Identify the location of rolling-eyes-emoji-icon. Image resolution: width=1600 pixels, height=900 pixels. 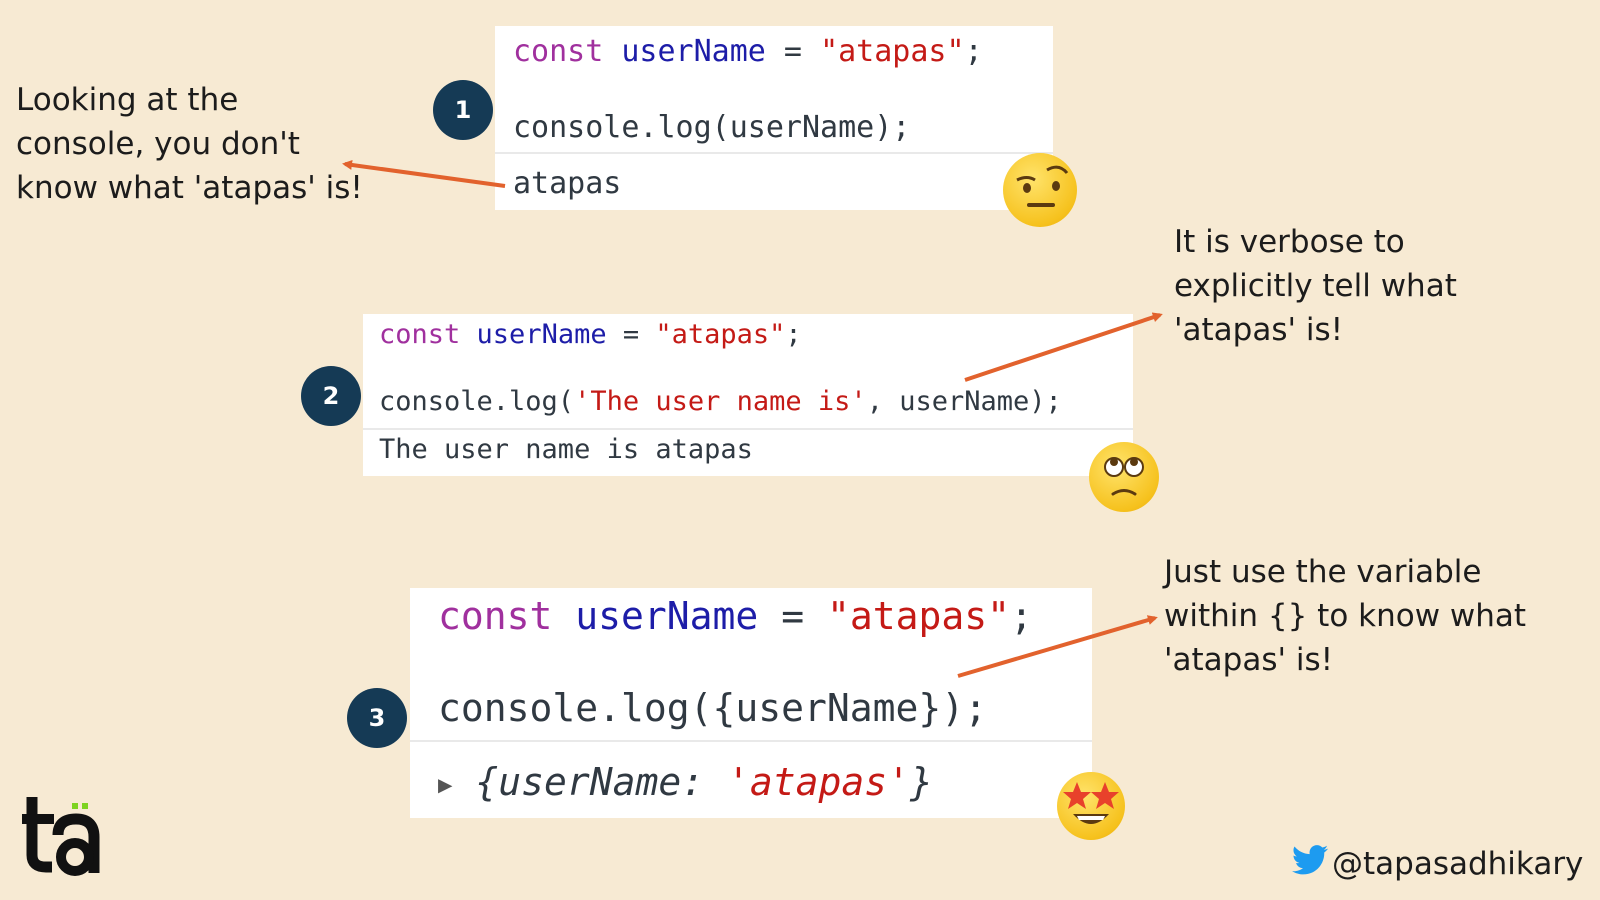
(1124, 477).